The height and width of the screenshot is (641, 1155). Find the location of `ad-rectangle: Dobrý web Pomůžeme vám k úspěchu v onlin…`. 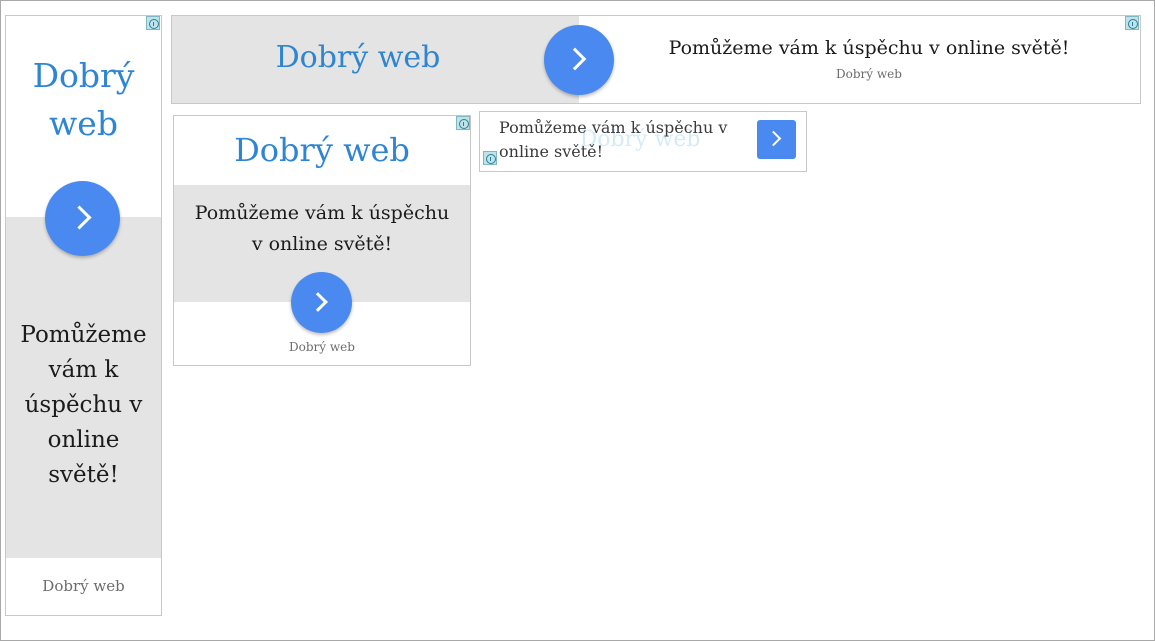

ad-rectangle: Dobrý web Pomůžeme vám k úspěchu v onlin… is located at coordinates (322, 240).